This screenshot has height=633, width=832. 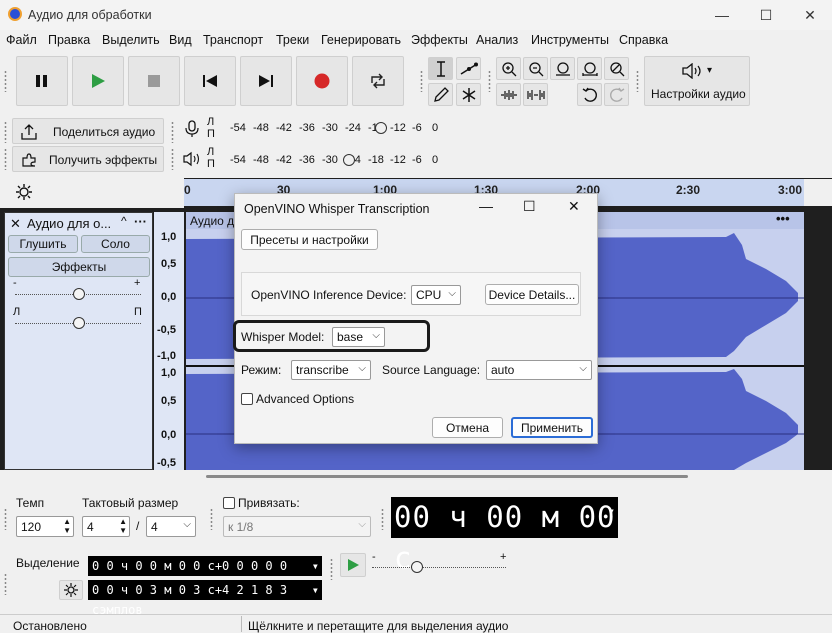 I want to click on dialog-close-button: ✕, so click(x=574, y=206).